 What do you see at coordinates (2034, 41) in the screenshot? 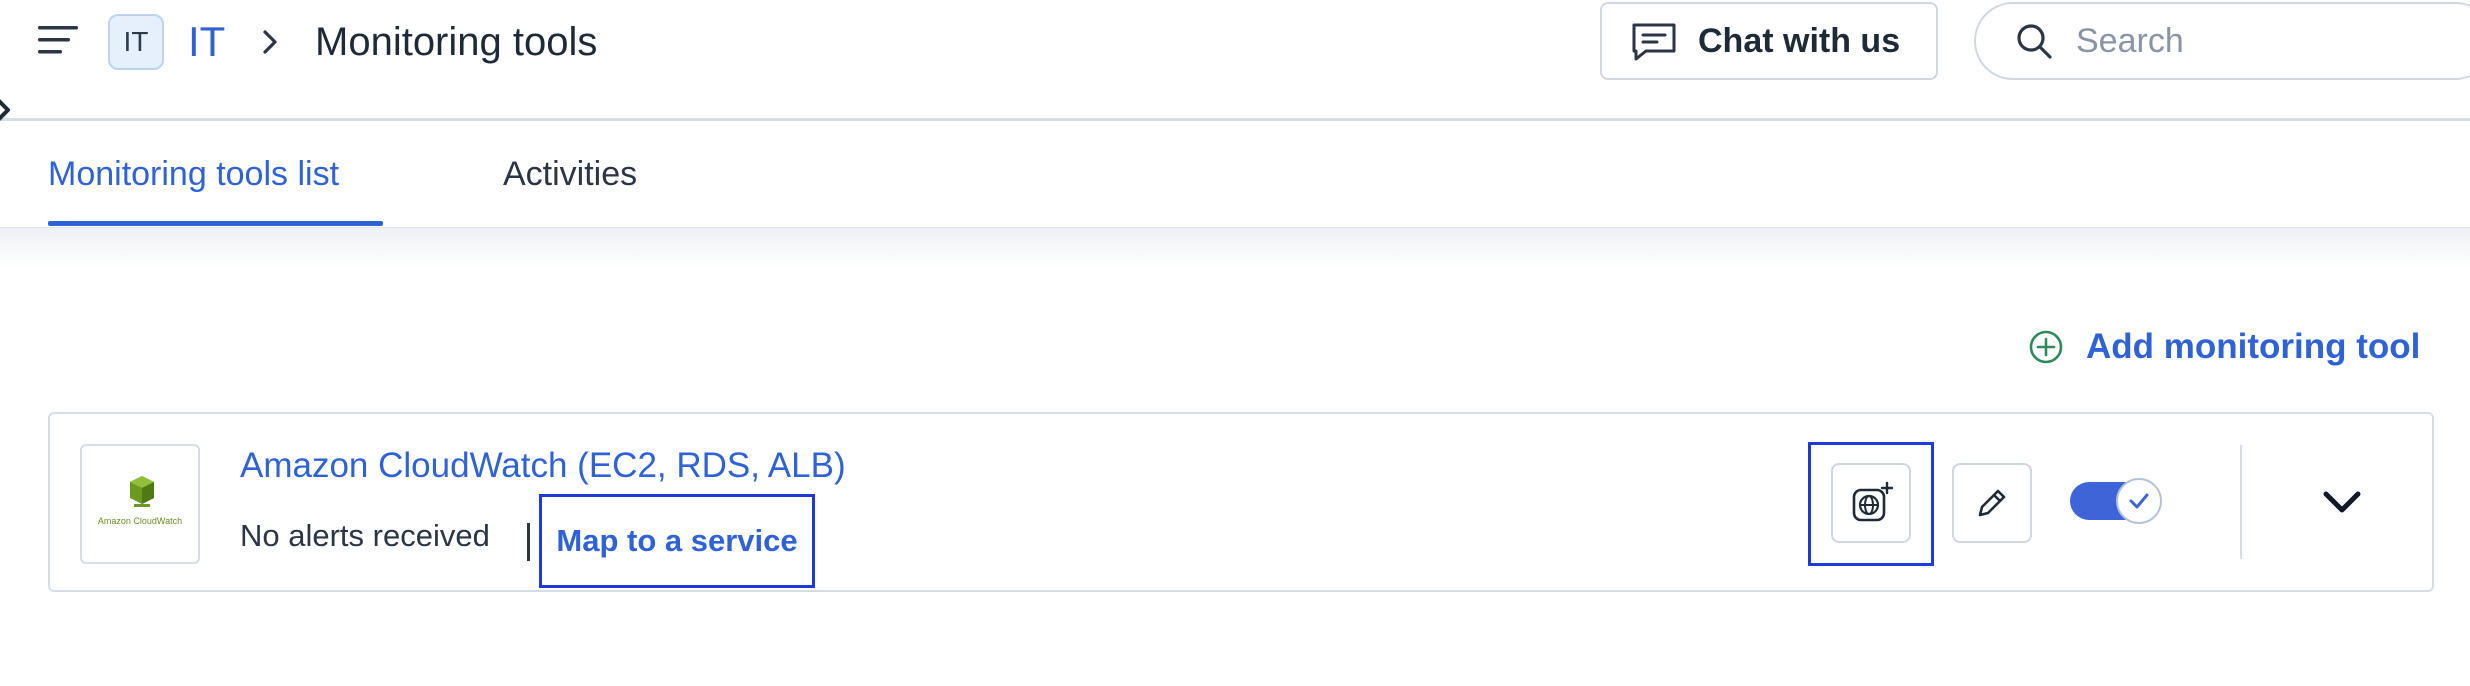
I see `search-icon` at bounding box center [2034, 41].